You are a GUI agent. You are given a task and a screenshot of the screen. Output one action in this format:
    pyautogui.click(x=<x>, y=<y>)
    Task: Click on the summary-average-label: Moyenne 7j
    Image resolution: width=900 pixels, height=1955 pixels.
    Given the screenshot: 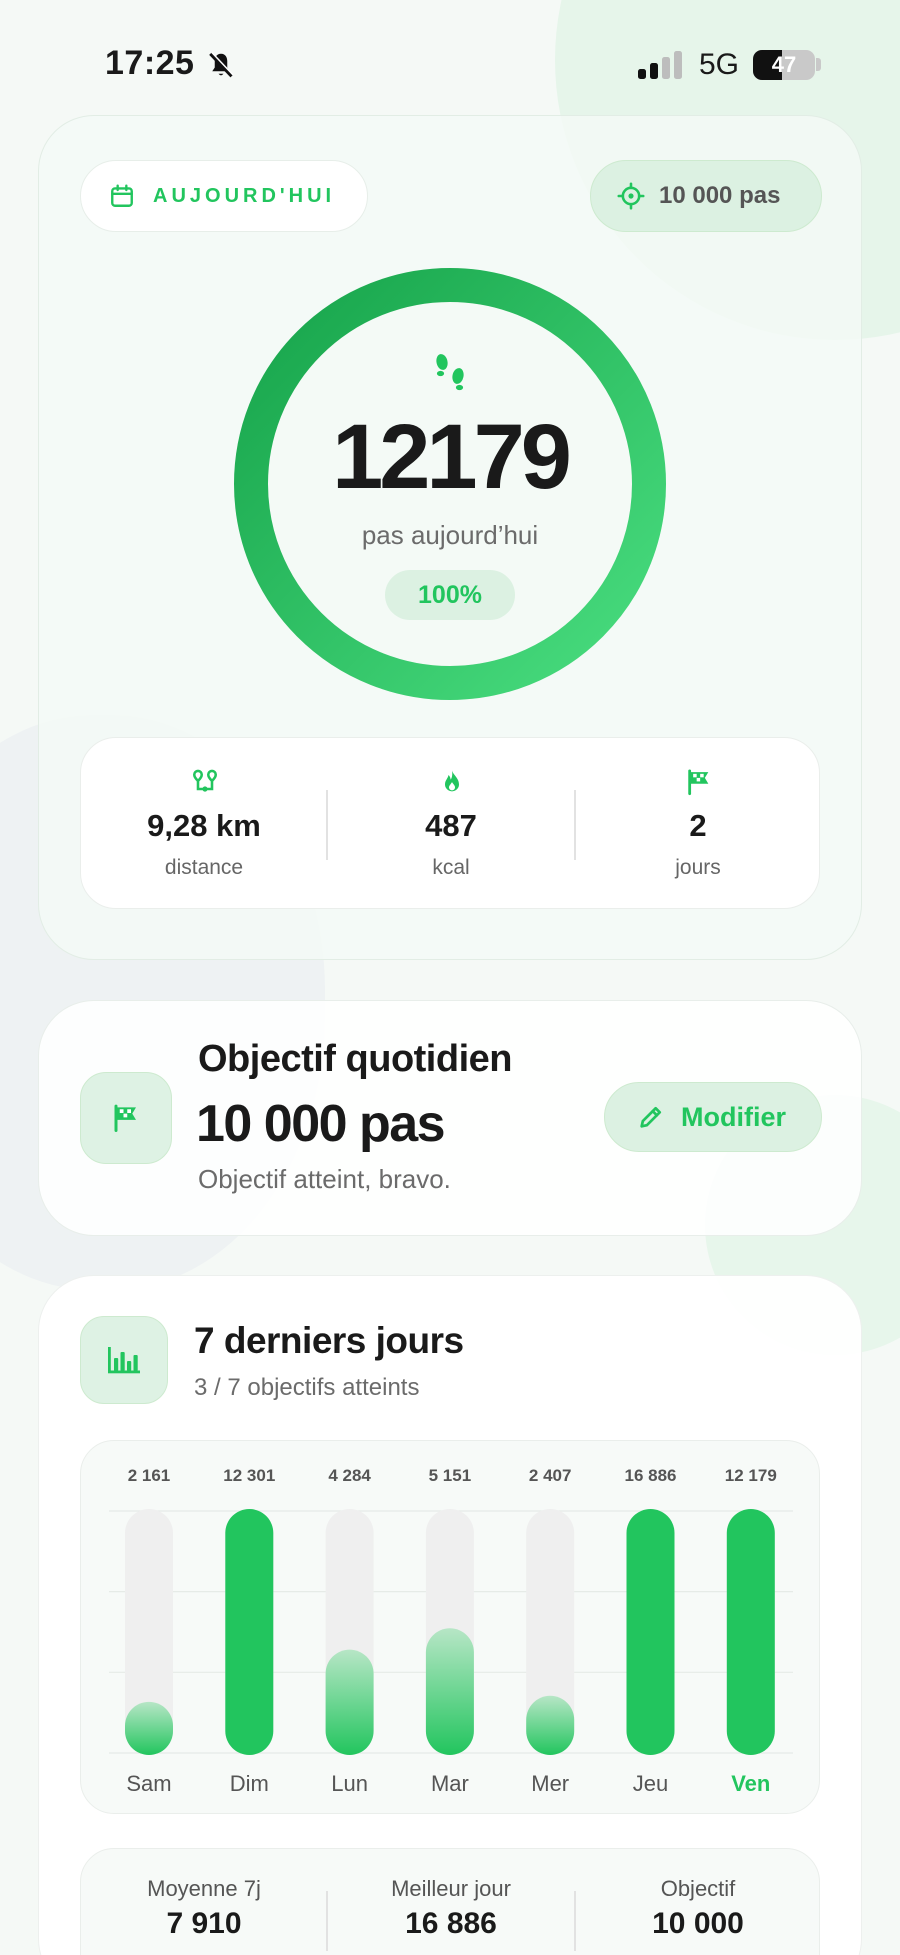 What is the action you would take?
    pyautogui.click(x=204, y=1888)
    